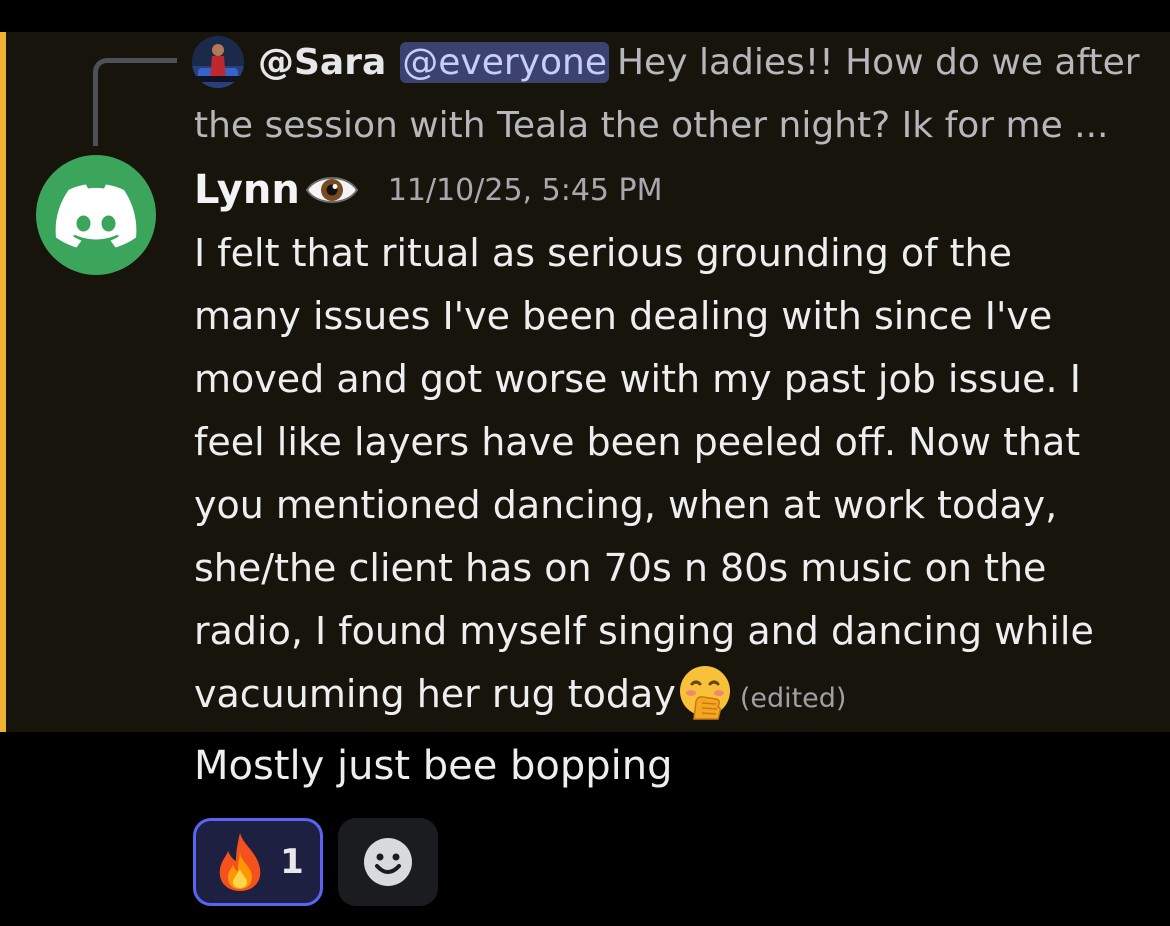 Image resolution: width=1170 pixels, height=926 pixels. What do you see at coordinates (525, 190) in the screenshot?
I see `message-timestamp: 11/10/25, 5:45 PM` at bounding box center [525, 190].